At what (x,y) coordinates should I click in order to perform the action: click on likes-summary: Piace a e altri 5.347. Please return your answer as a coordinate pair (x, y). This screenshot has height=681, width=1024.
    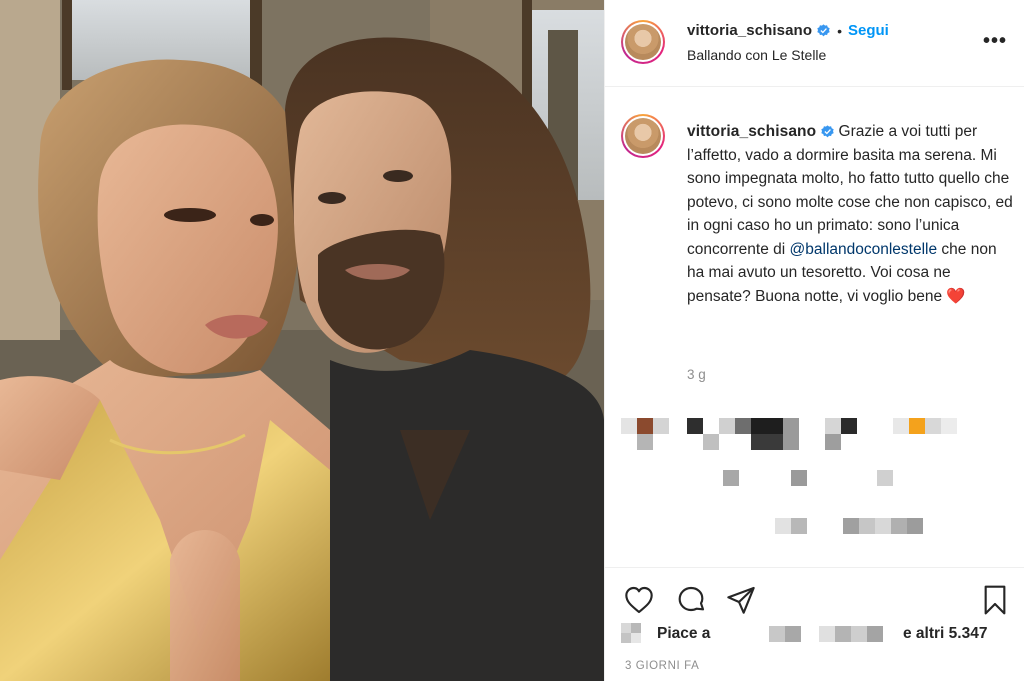
    Looking at the image, I should click on (821, 634).